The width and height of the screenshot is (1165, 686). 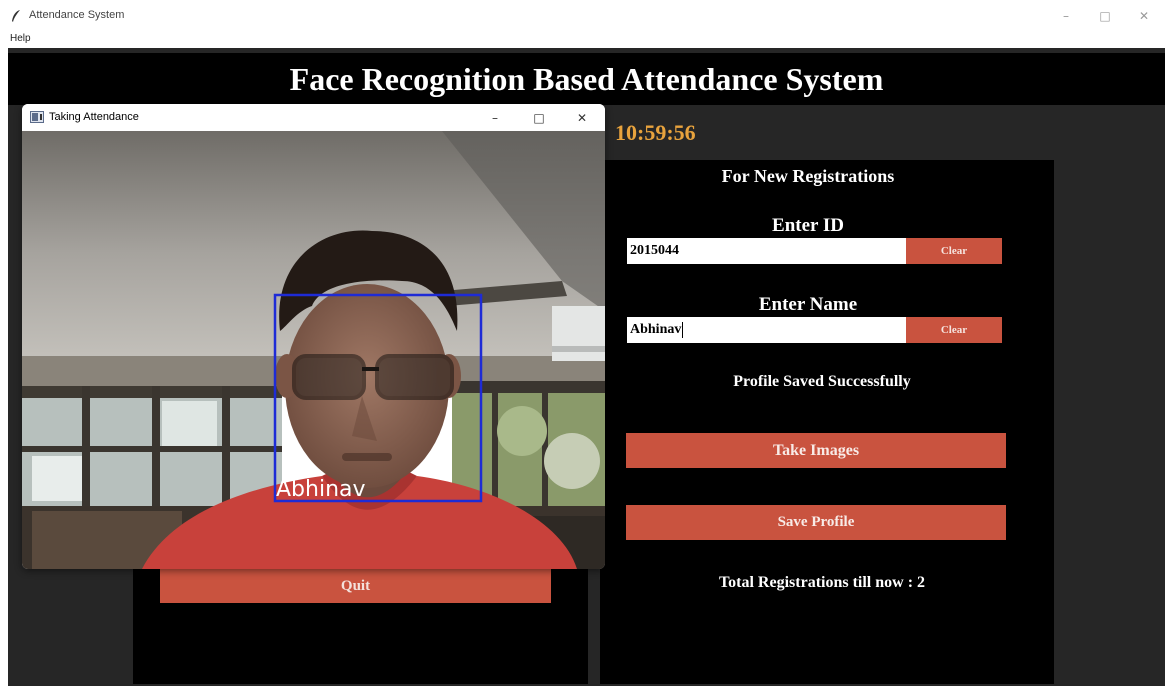 What do you see at coordinates (77, 15) in the screenshot?
I see `window-title: Attendance System` at bounding box center [77, 15].